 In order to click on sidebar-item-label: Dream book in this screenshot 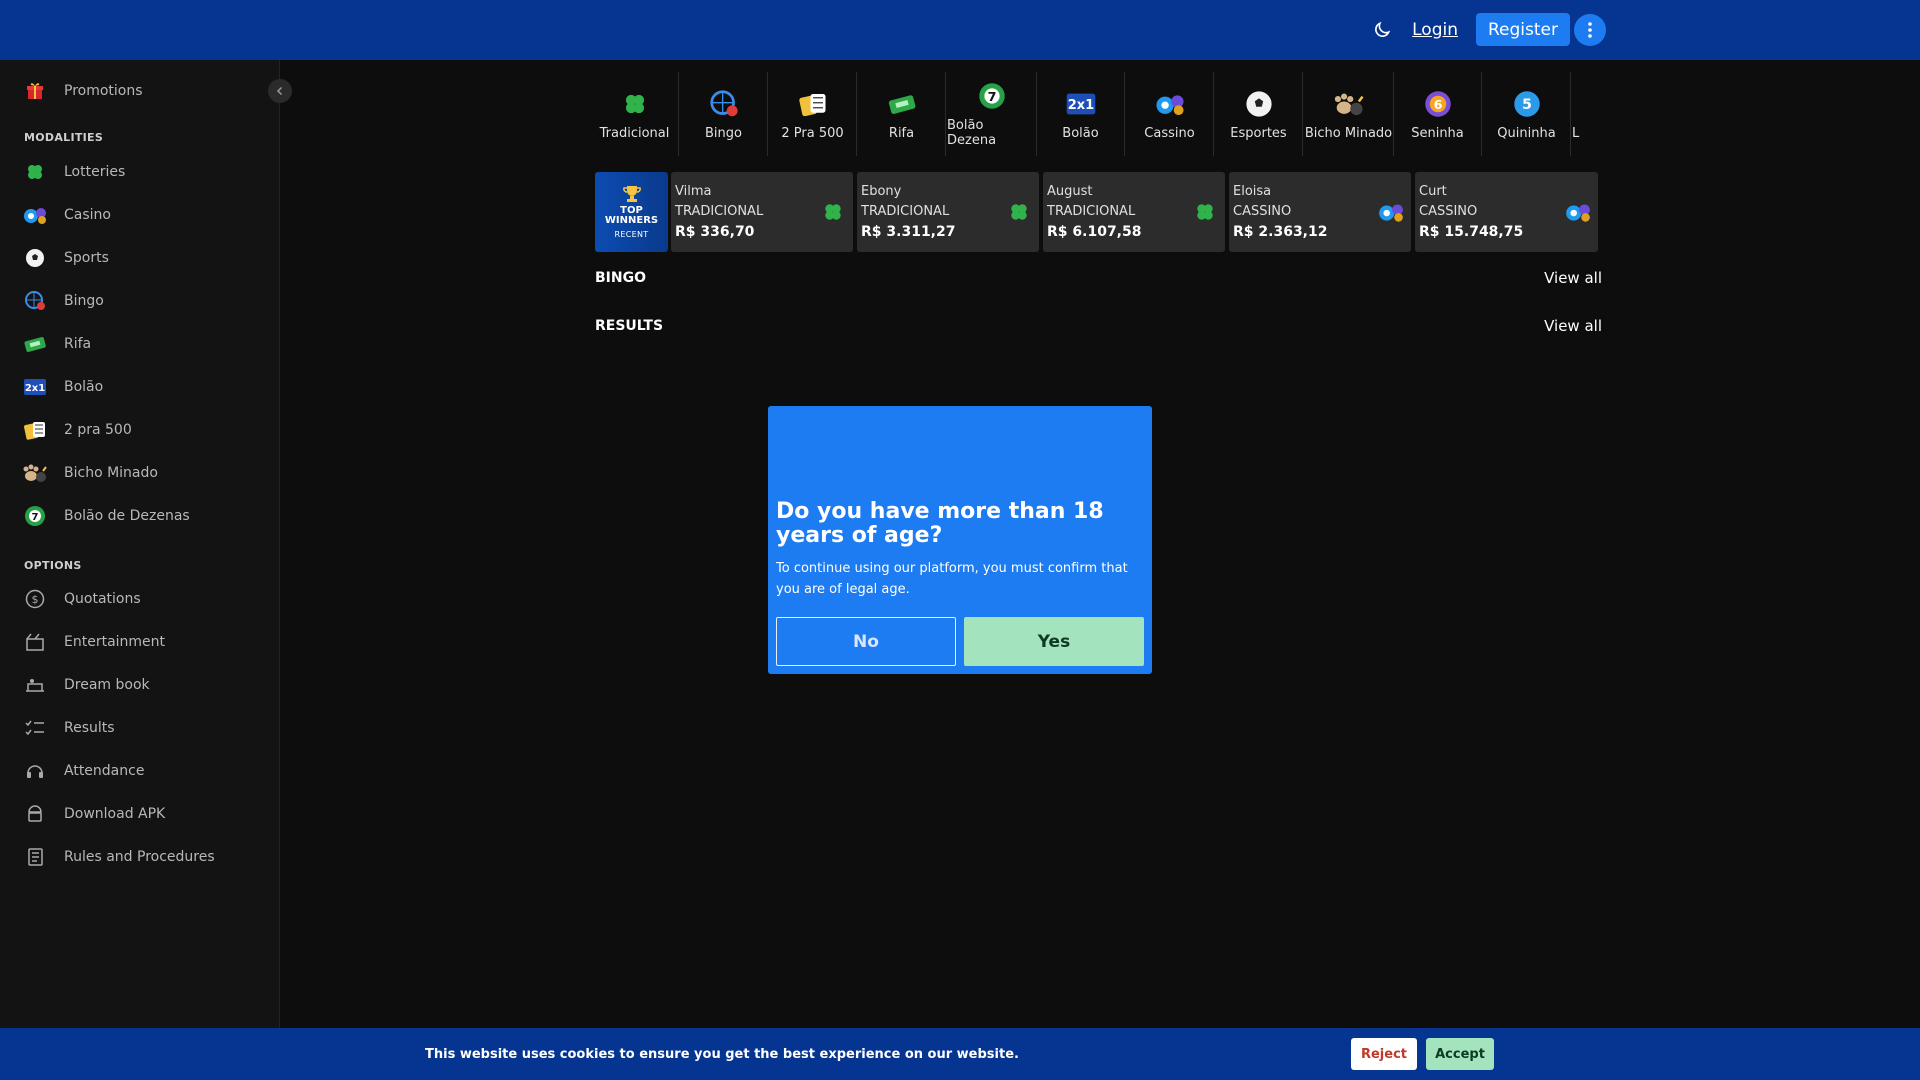, I will do `click(107, 685)`.